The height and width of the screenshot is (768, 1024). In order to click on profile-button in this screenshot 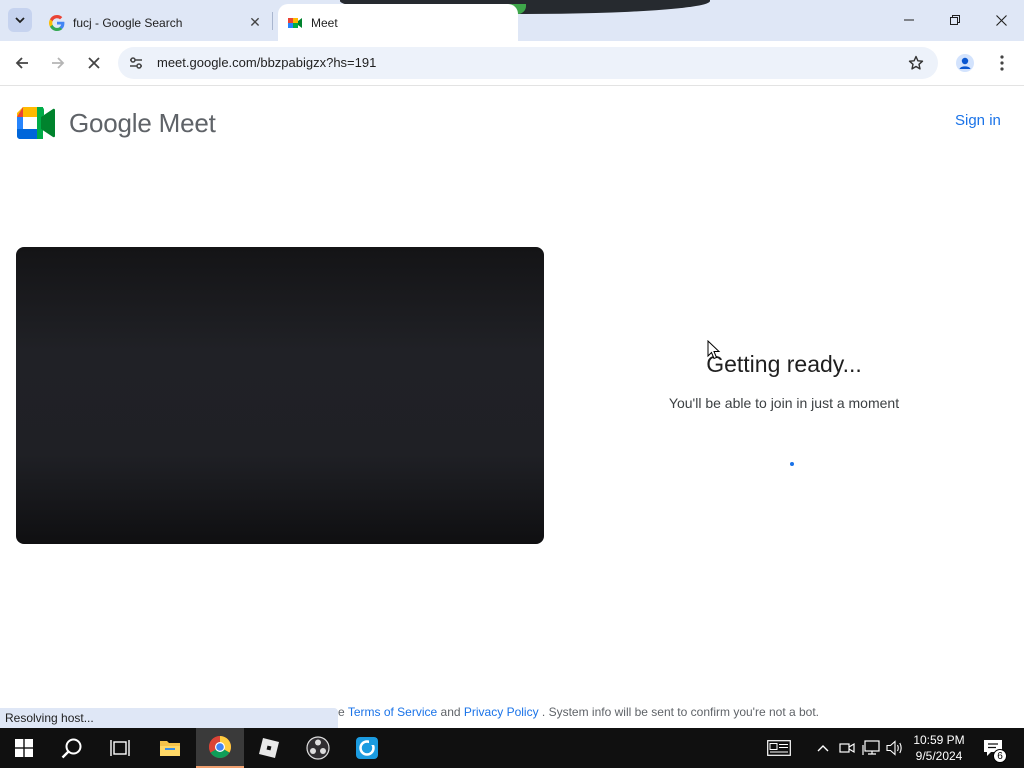, I will do `click(965, 63)`.